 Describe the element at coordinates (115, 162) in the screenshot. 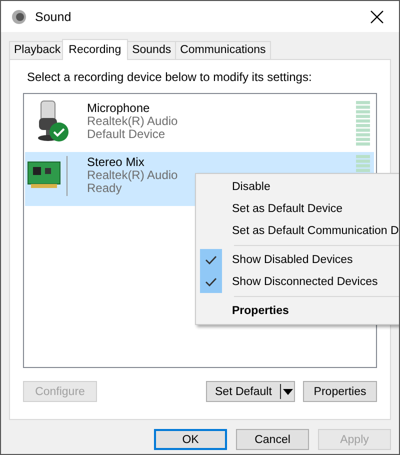

I see `device-name: Stereo Mix` at that location.